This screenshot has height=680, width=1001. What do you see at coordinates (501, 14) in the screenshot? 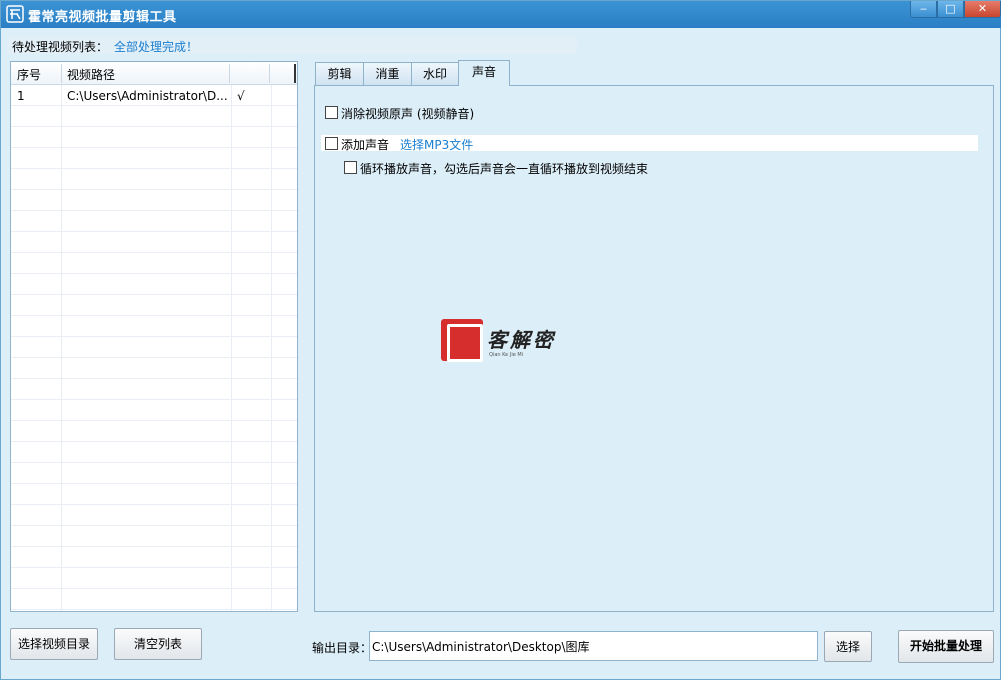
I see `title-bar: 霍常亮视频批量剪辑工具 ‒ □ ✕` at bounding box center [501, 14].